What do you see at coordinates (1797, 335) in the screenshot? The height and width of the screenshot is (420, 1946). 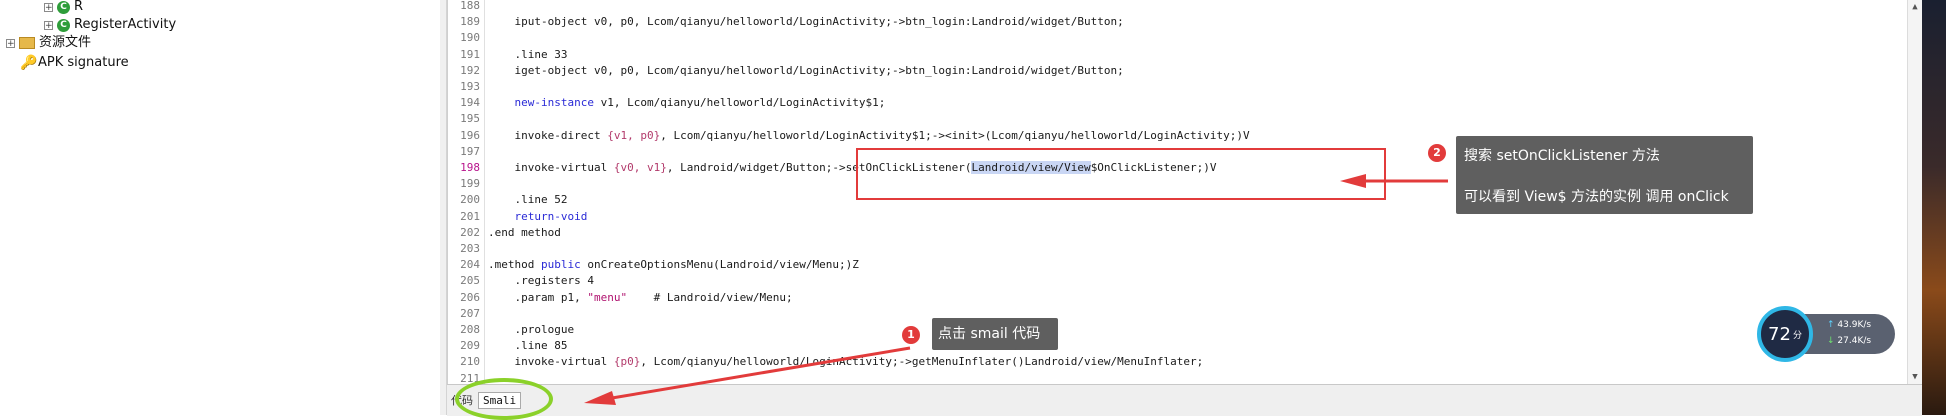 I see `score-unit: 分` at bounding box center [1797, 335].